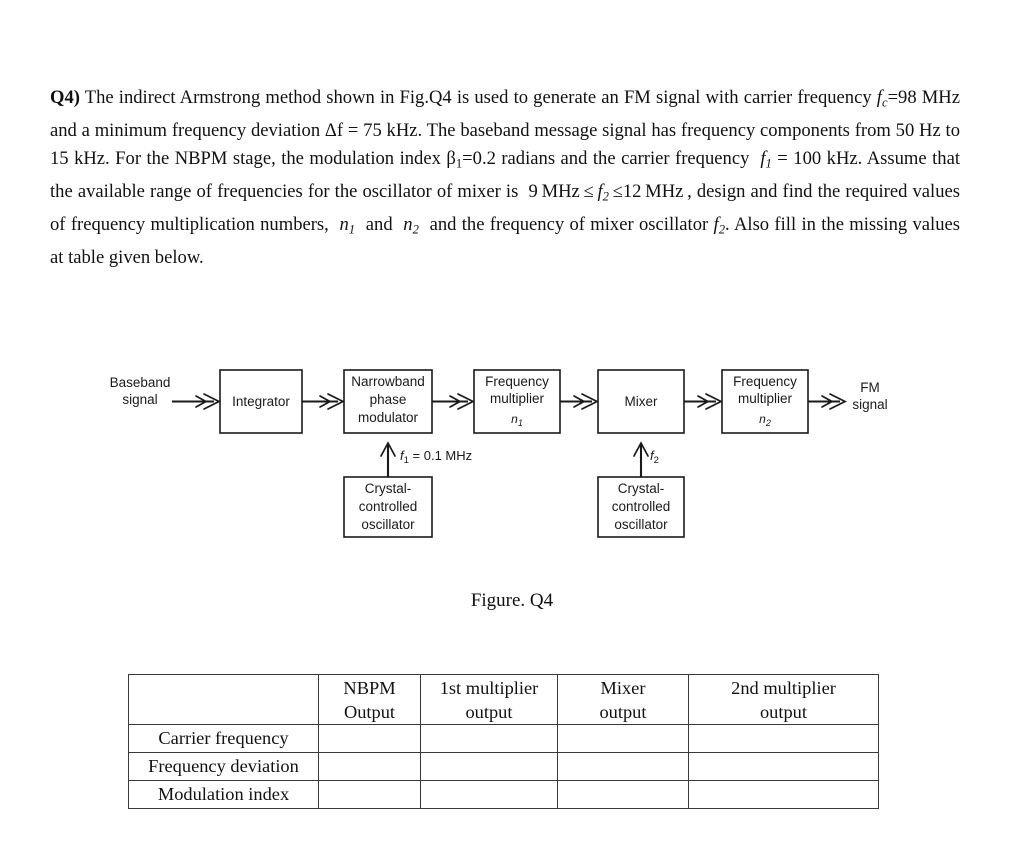  Describe the element at coordinates (623, 699) in the screenshot. I see `table-header-mixer-output: Mixer output` at that location.